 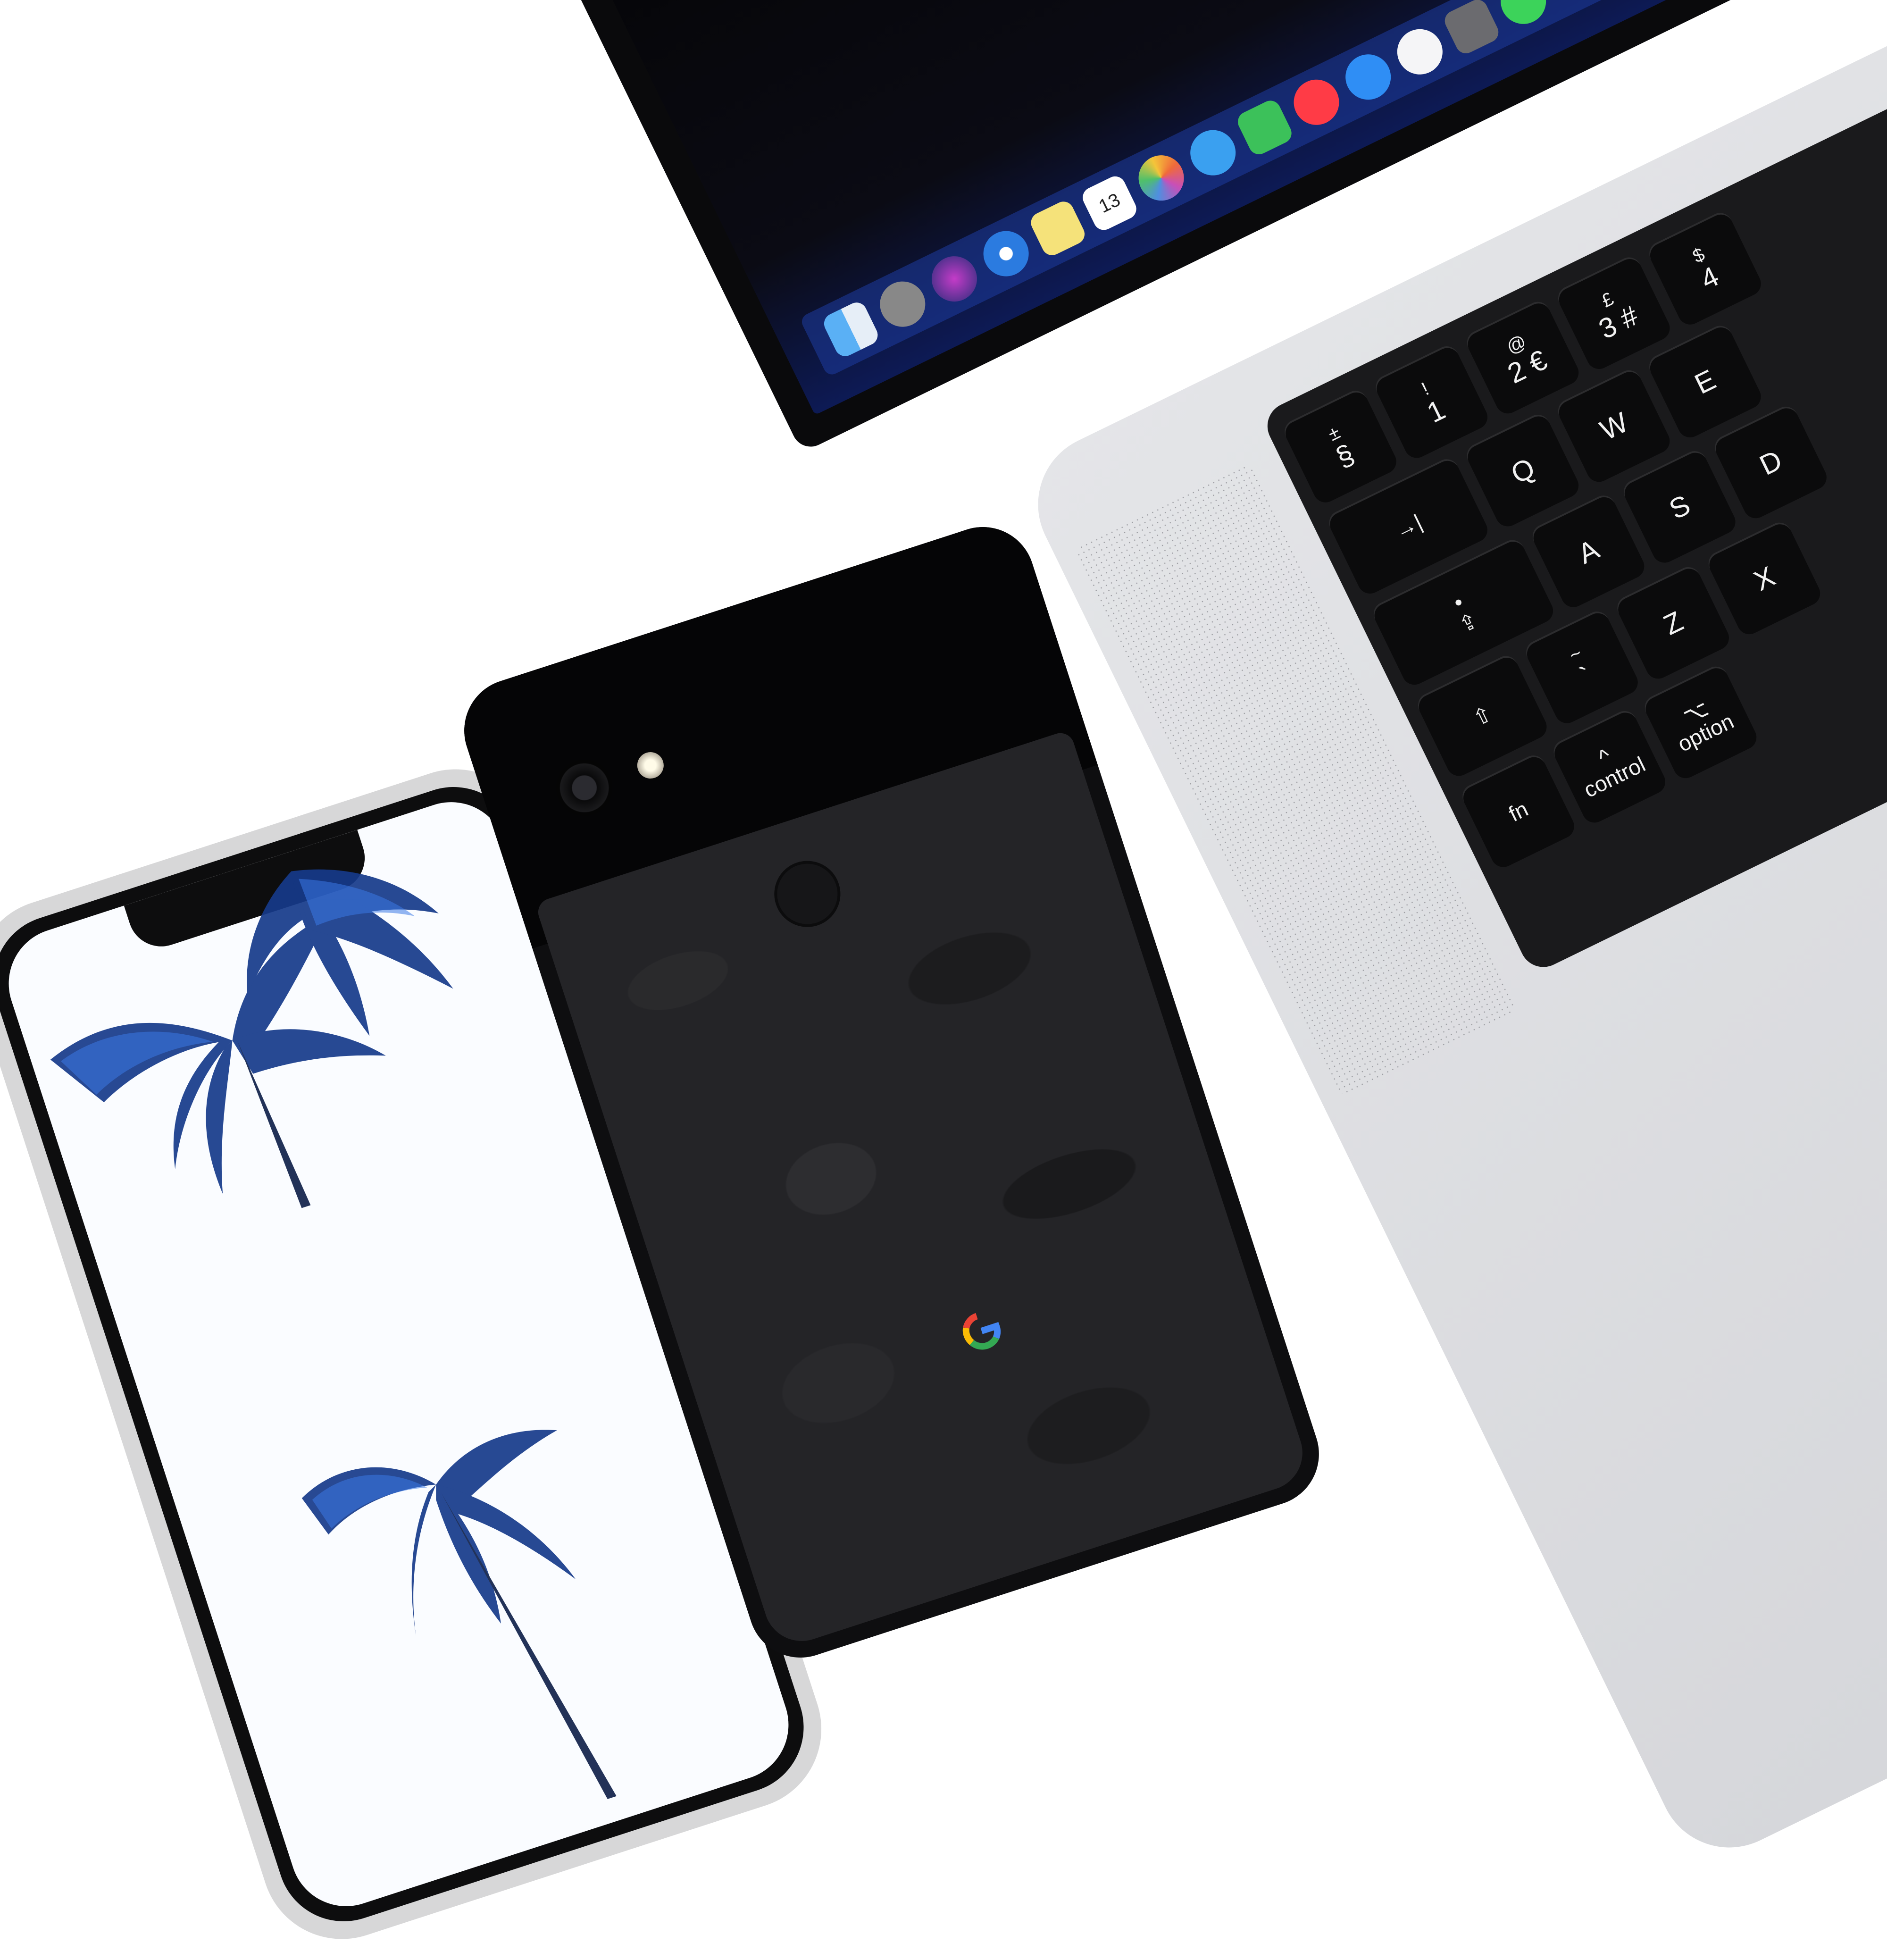 I want to click on key-label: Q, so click(x=1523, y=470).